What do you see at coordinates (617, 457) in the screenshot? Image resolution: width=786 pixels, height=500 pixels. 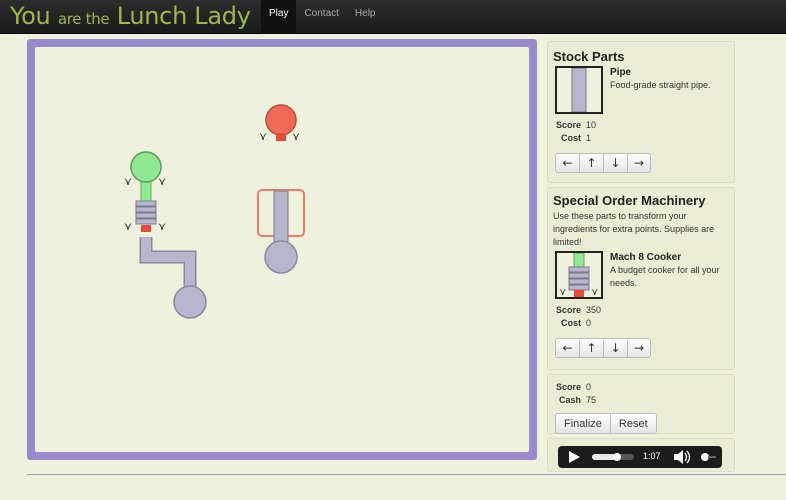 I see `progress-handle` at bounding box center [617, 457].